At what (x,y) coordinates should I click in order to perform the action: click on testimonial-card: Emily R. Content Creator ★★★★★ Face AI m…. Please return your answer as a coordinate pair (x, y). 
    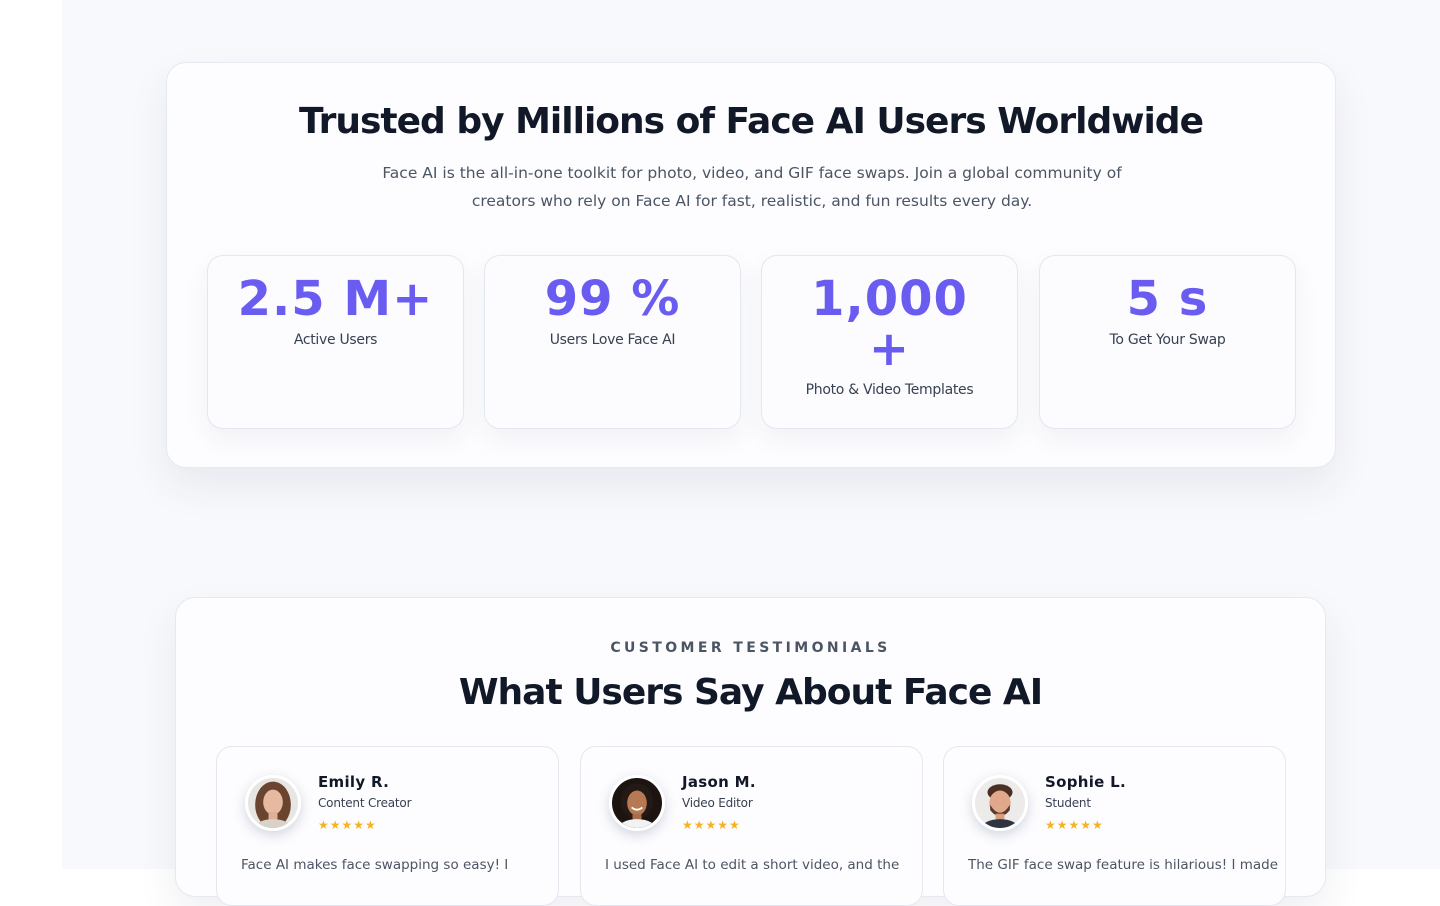
    Looking at the image, I should click on (387, 826).